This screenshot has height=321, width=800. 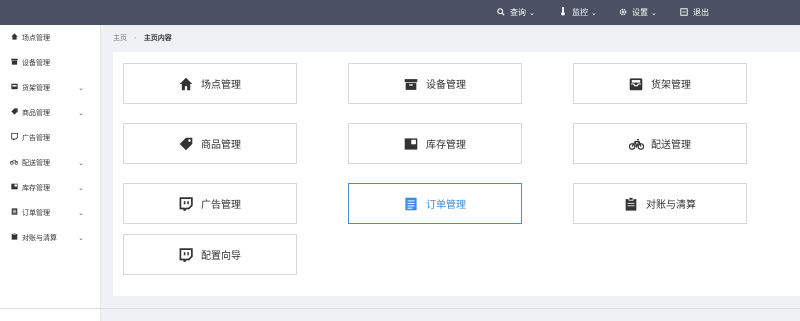 I want to click on topnav-monitor-menu: 监控 ⌄, so click(x=577, y=12).